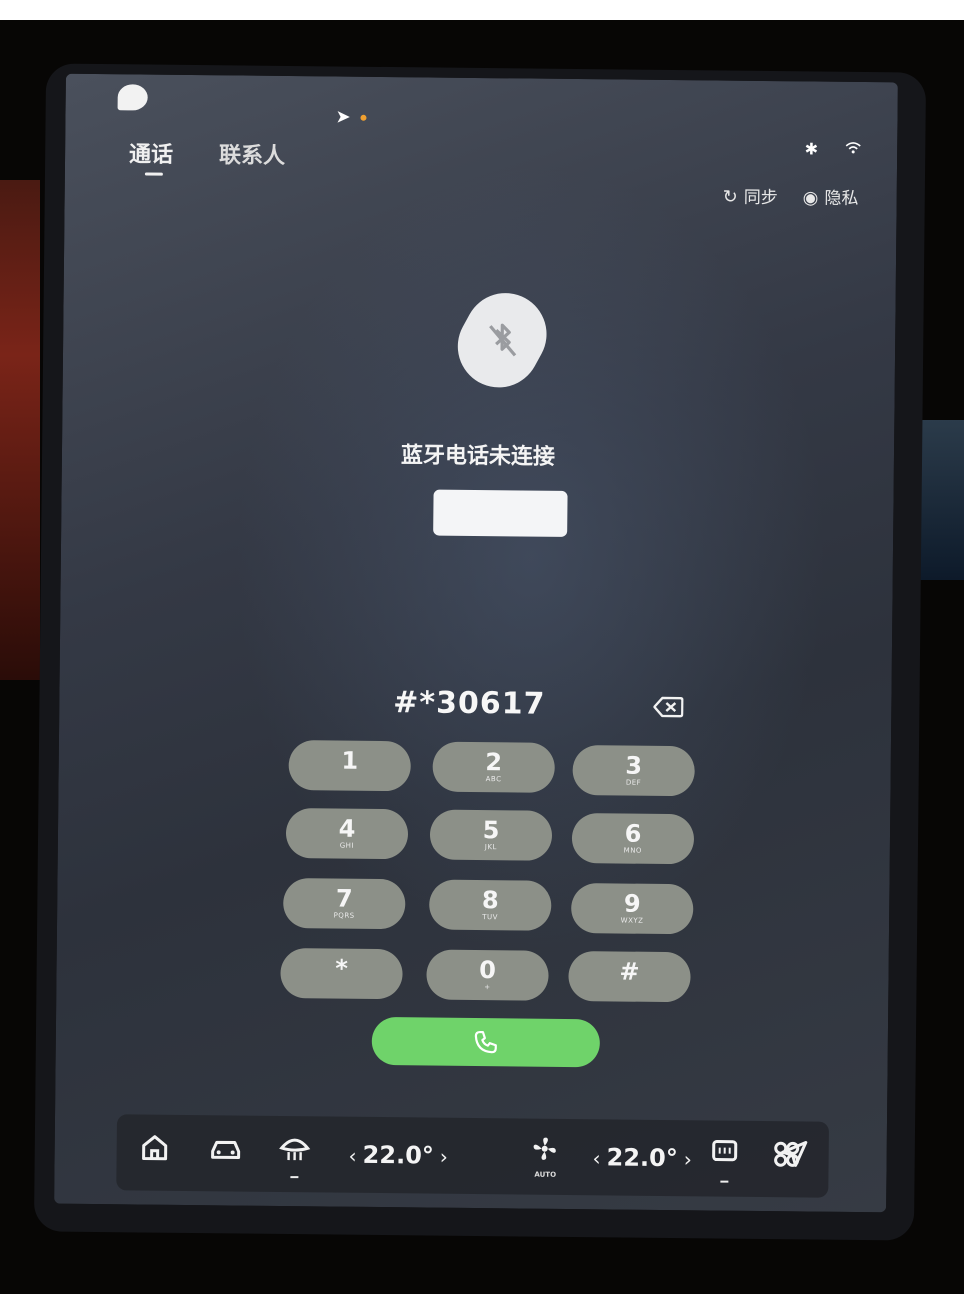 This screenshot has width=964, height=1294. I want to click on sync-icon: ↻, so click(730, 197).